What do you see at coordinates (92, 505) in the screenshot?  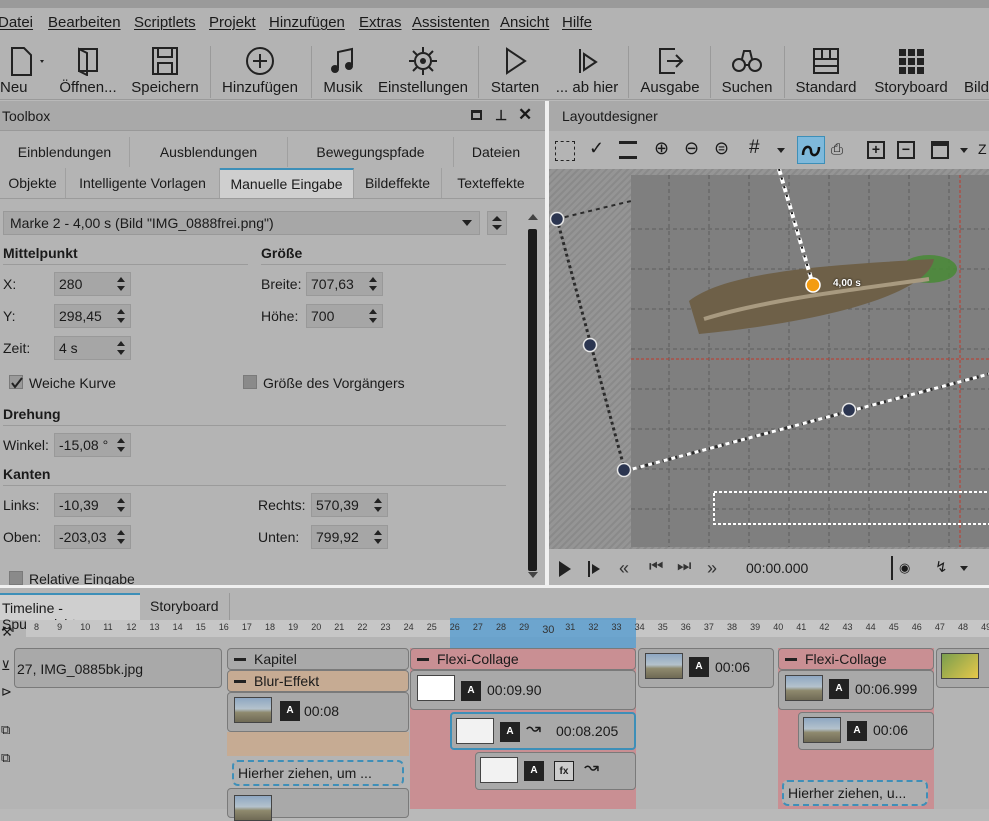 I see `links-spinbox: -10,39` at bounding box center [92, 505].